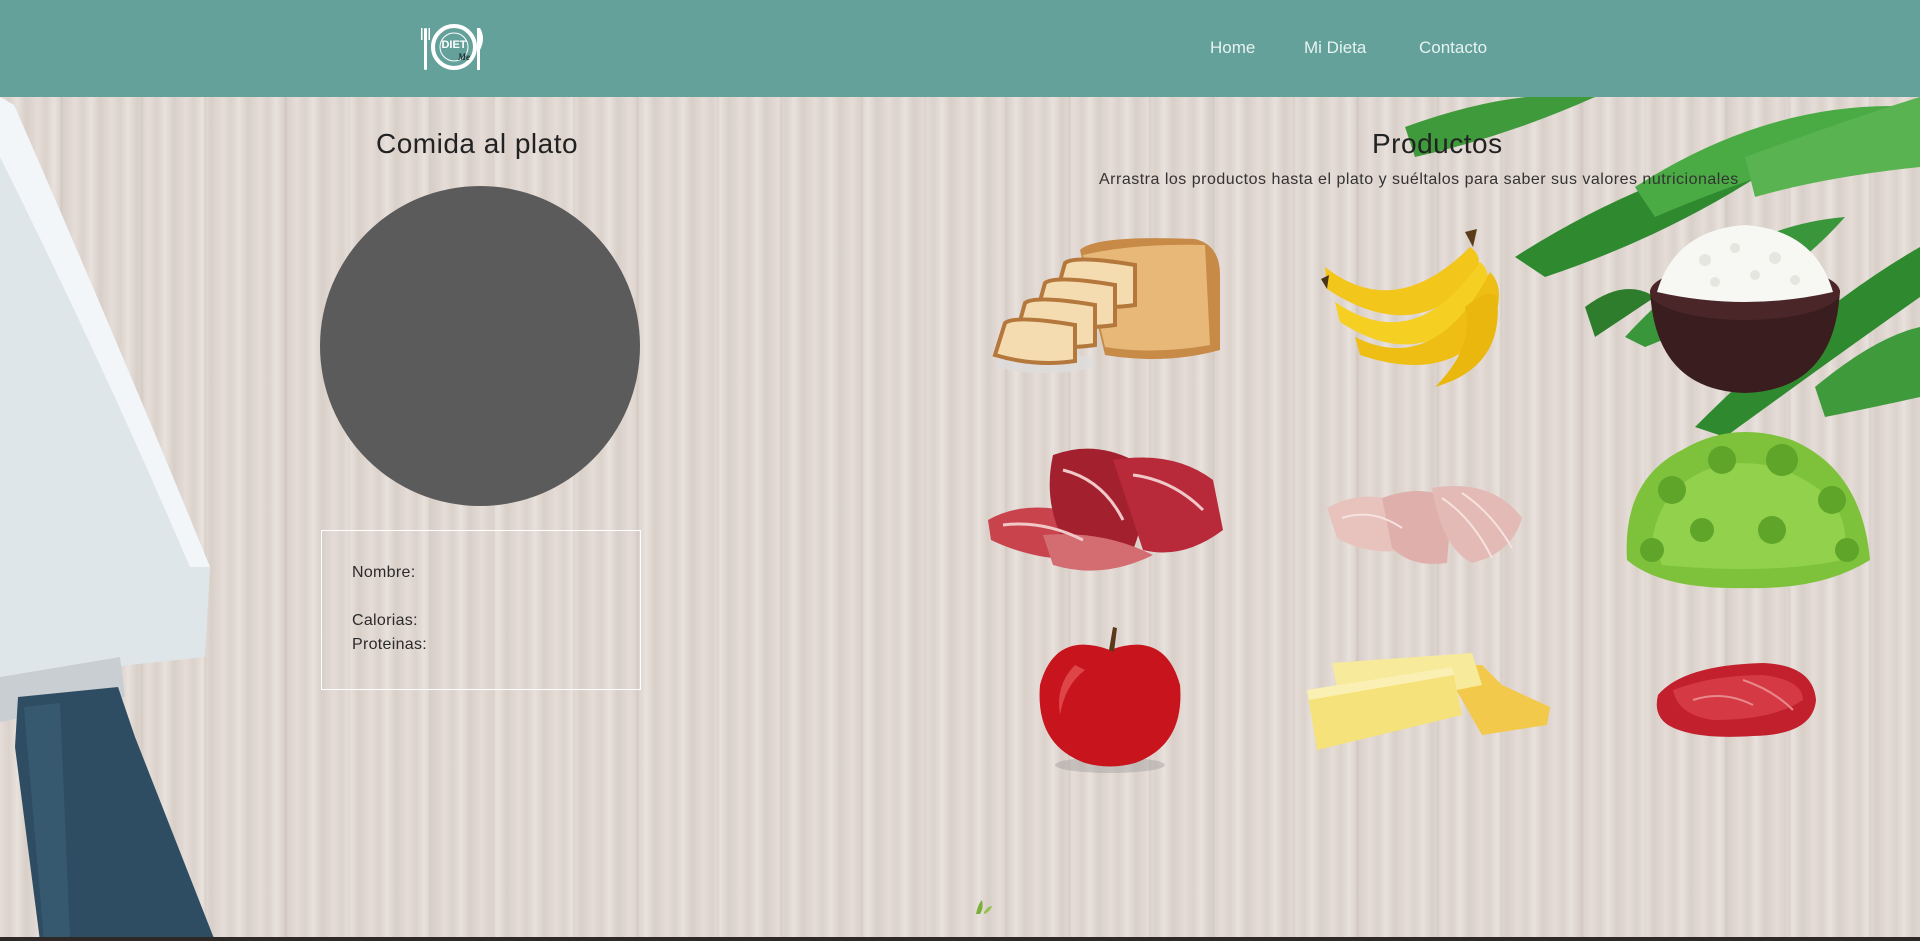 Image resolution: width=1920 pixels, height=941 pixels. Describe the element at coordinates (1105, 510) in the screenshot. I see `cured-ham-icon` at that location.